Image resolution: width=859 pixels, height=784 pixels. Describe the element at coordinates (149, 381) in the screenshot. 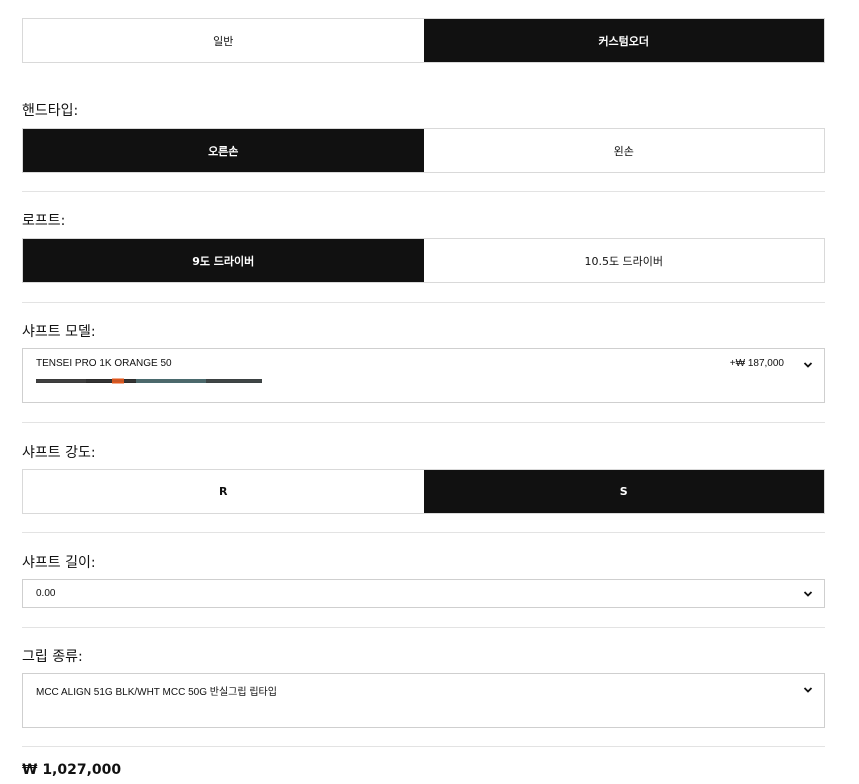

I see `shaft-image` at that location.